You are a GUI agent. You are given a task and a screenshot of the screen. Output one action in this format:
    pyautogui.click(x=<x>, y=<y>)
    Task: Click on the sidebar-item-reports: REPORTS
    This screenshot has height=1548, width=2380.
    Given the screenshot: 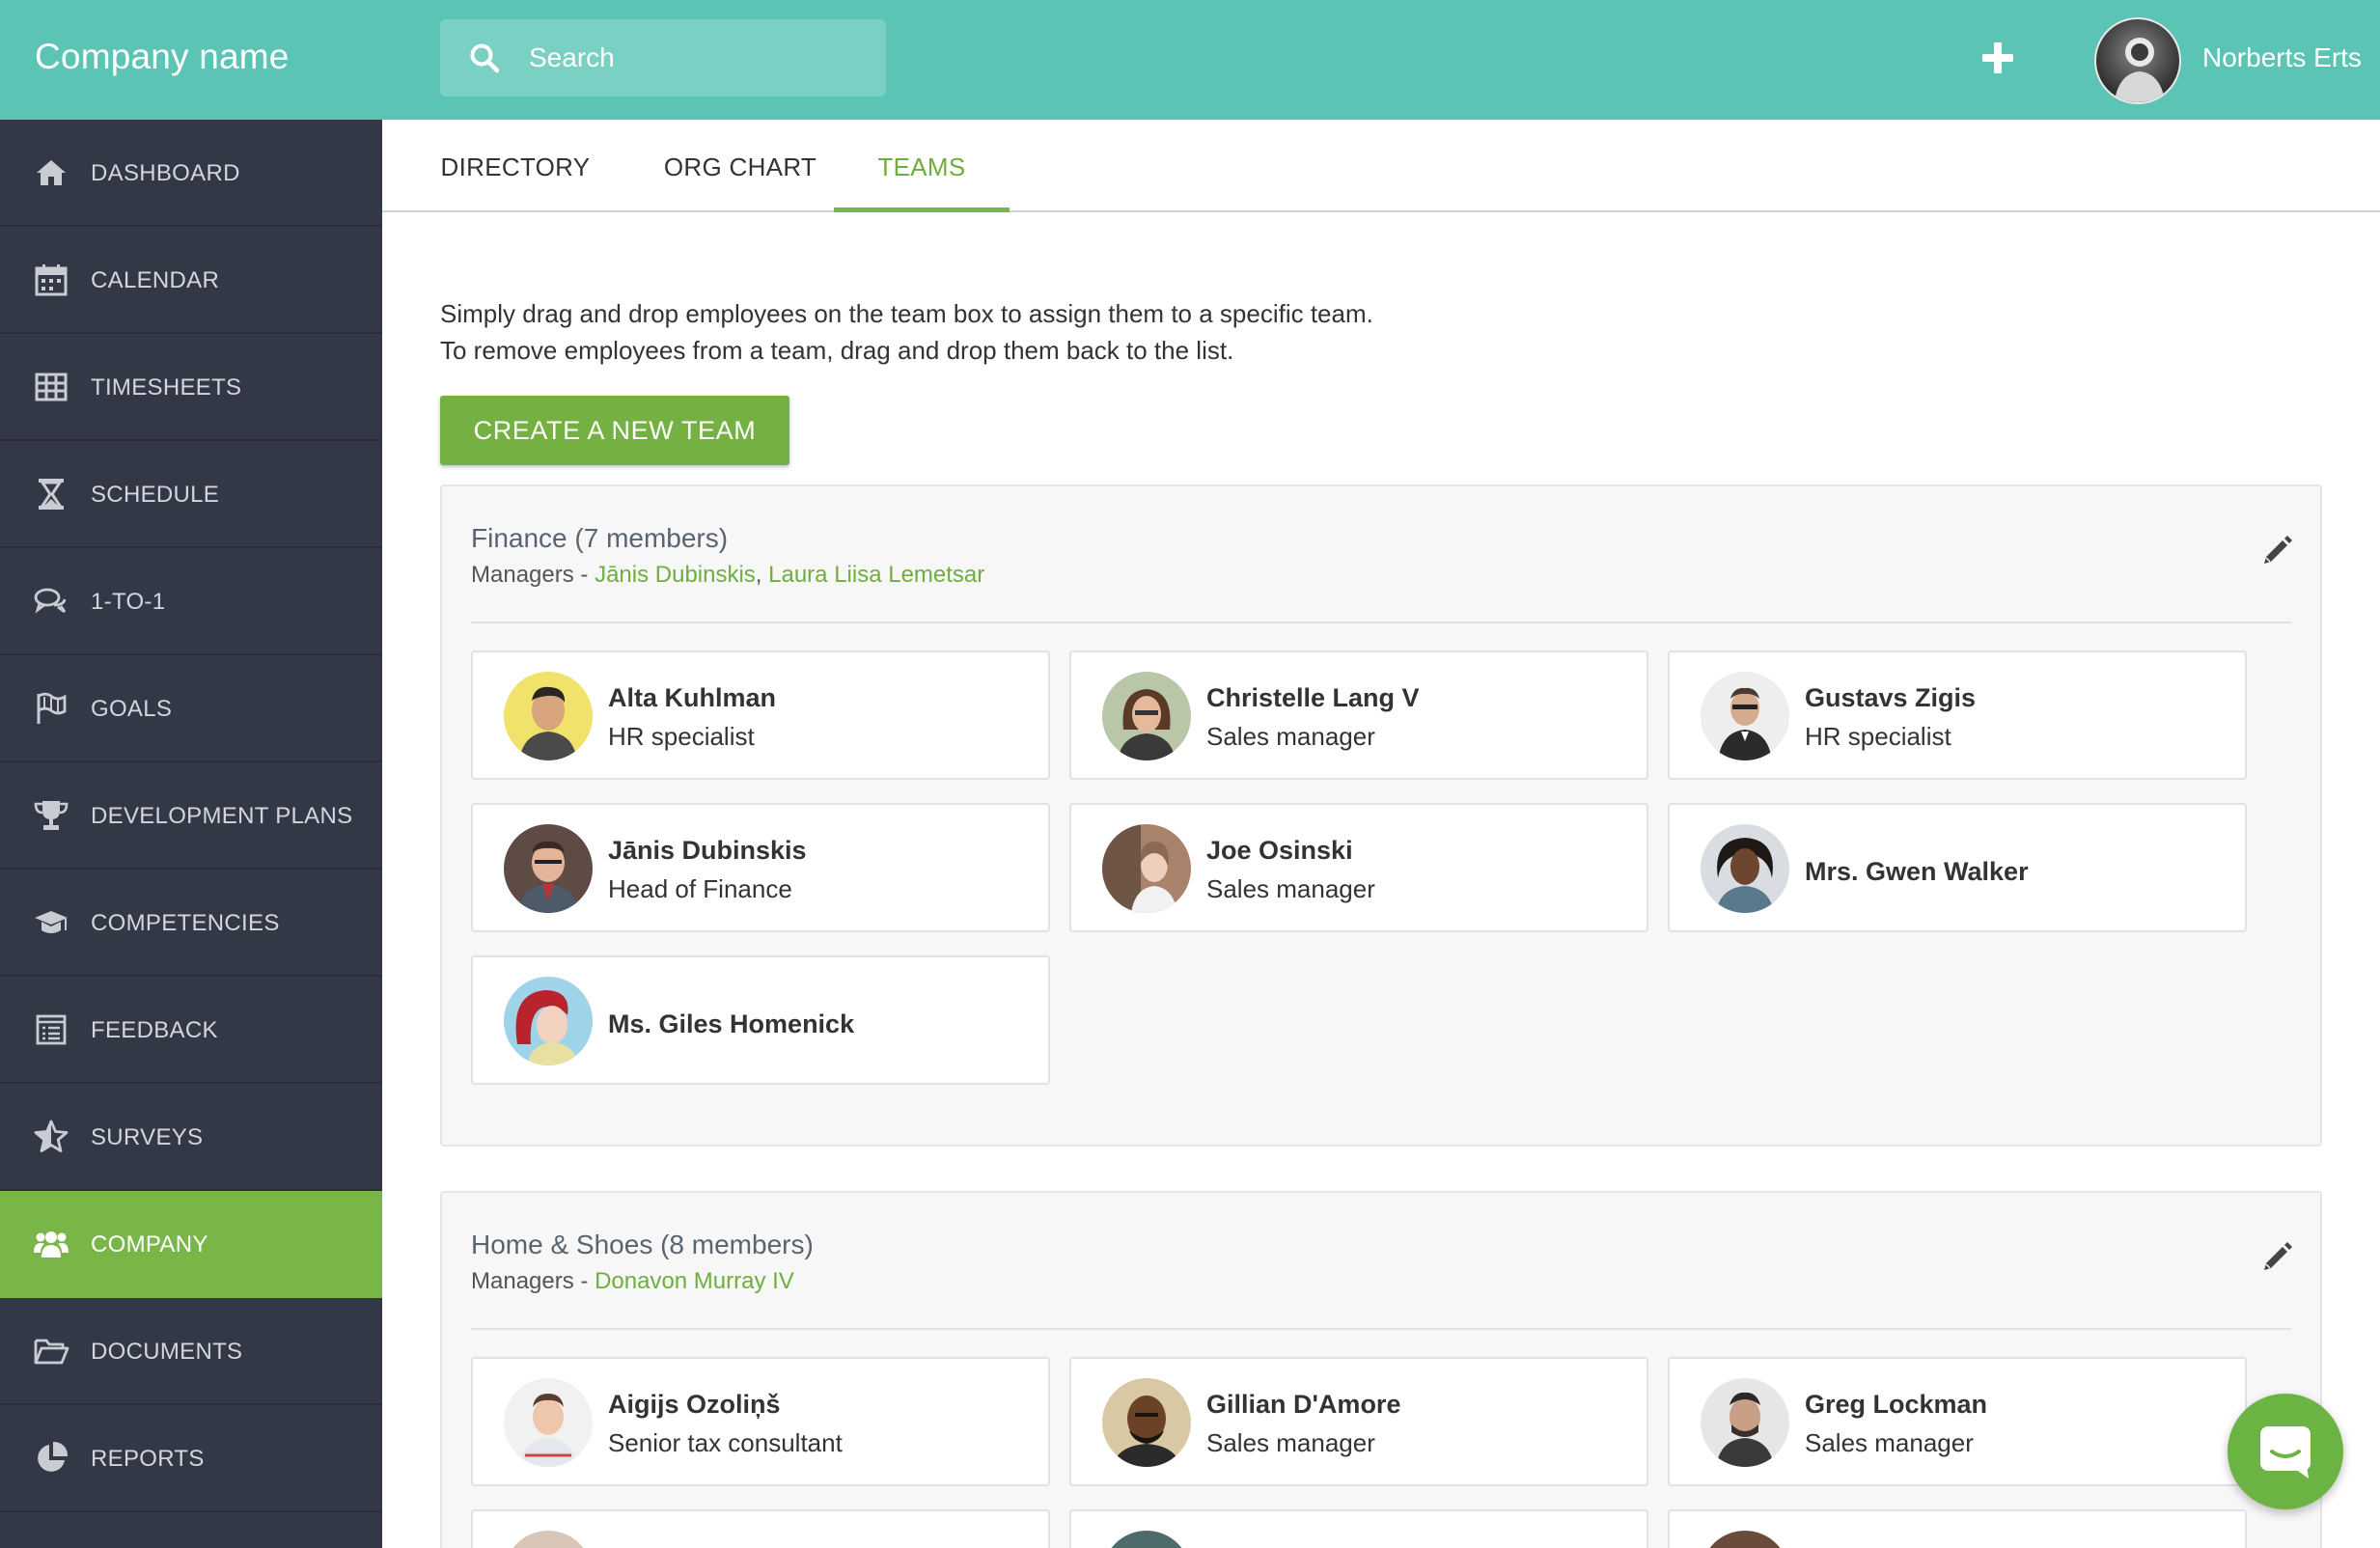 What is the action you would take?
    pyautogui.click(x=191, y=1458)
    